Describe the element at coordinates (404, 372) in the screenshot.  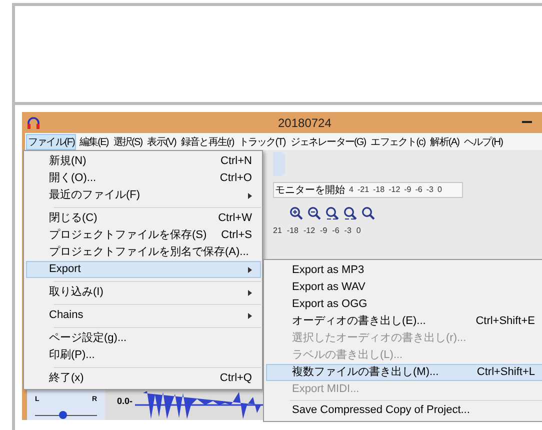
I see `menu-item: 複数ファイルの書き出し(M)... Ctrl+Shift+L` at that location.